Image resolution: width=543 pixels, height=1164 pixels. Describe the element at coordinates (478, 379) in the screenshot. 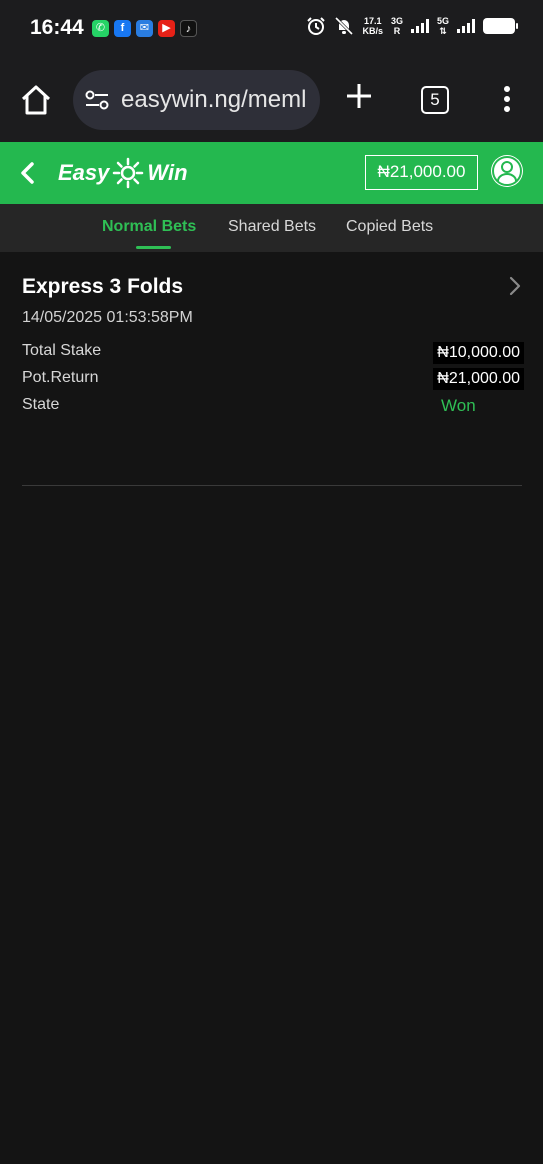

I see `pot-return-value: ₦21,000.00` at that location.